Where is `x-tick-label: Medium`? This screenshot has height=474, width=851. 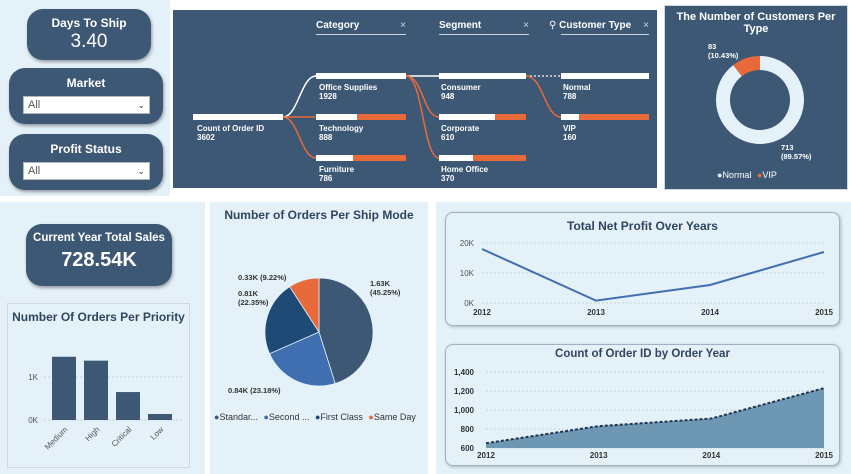 x-tick-label: Medium is located at coordinates (56, 438).